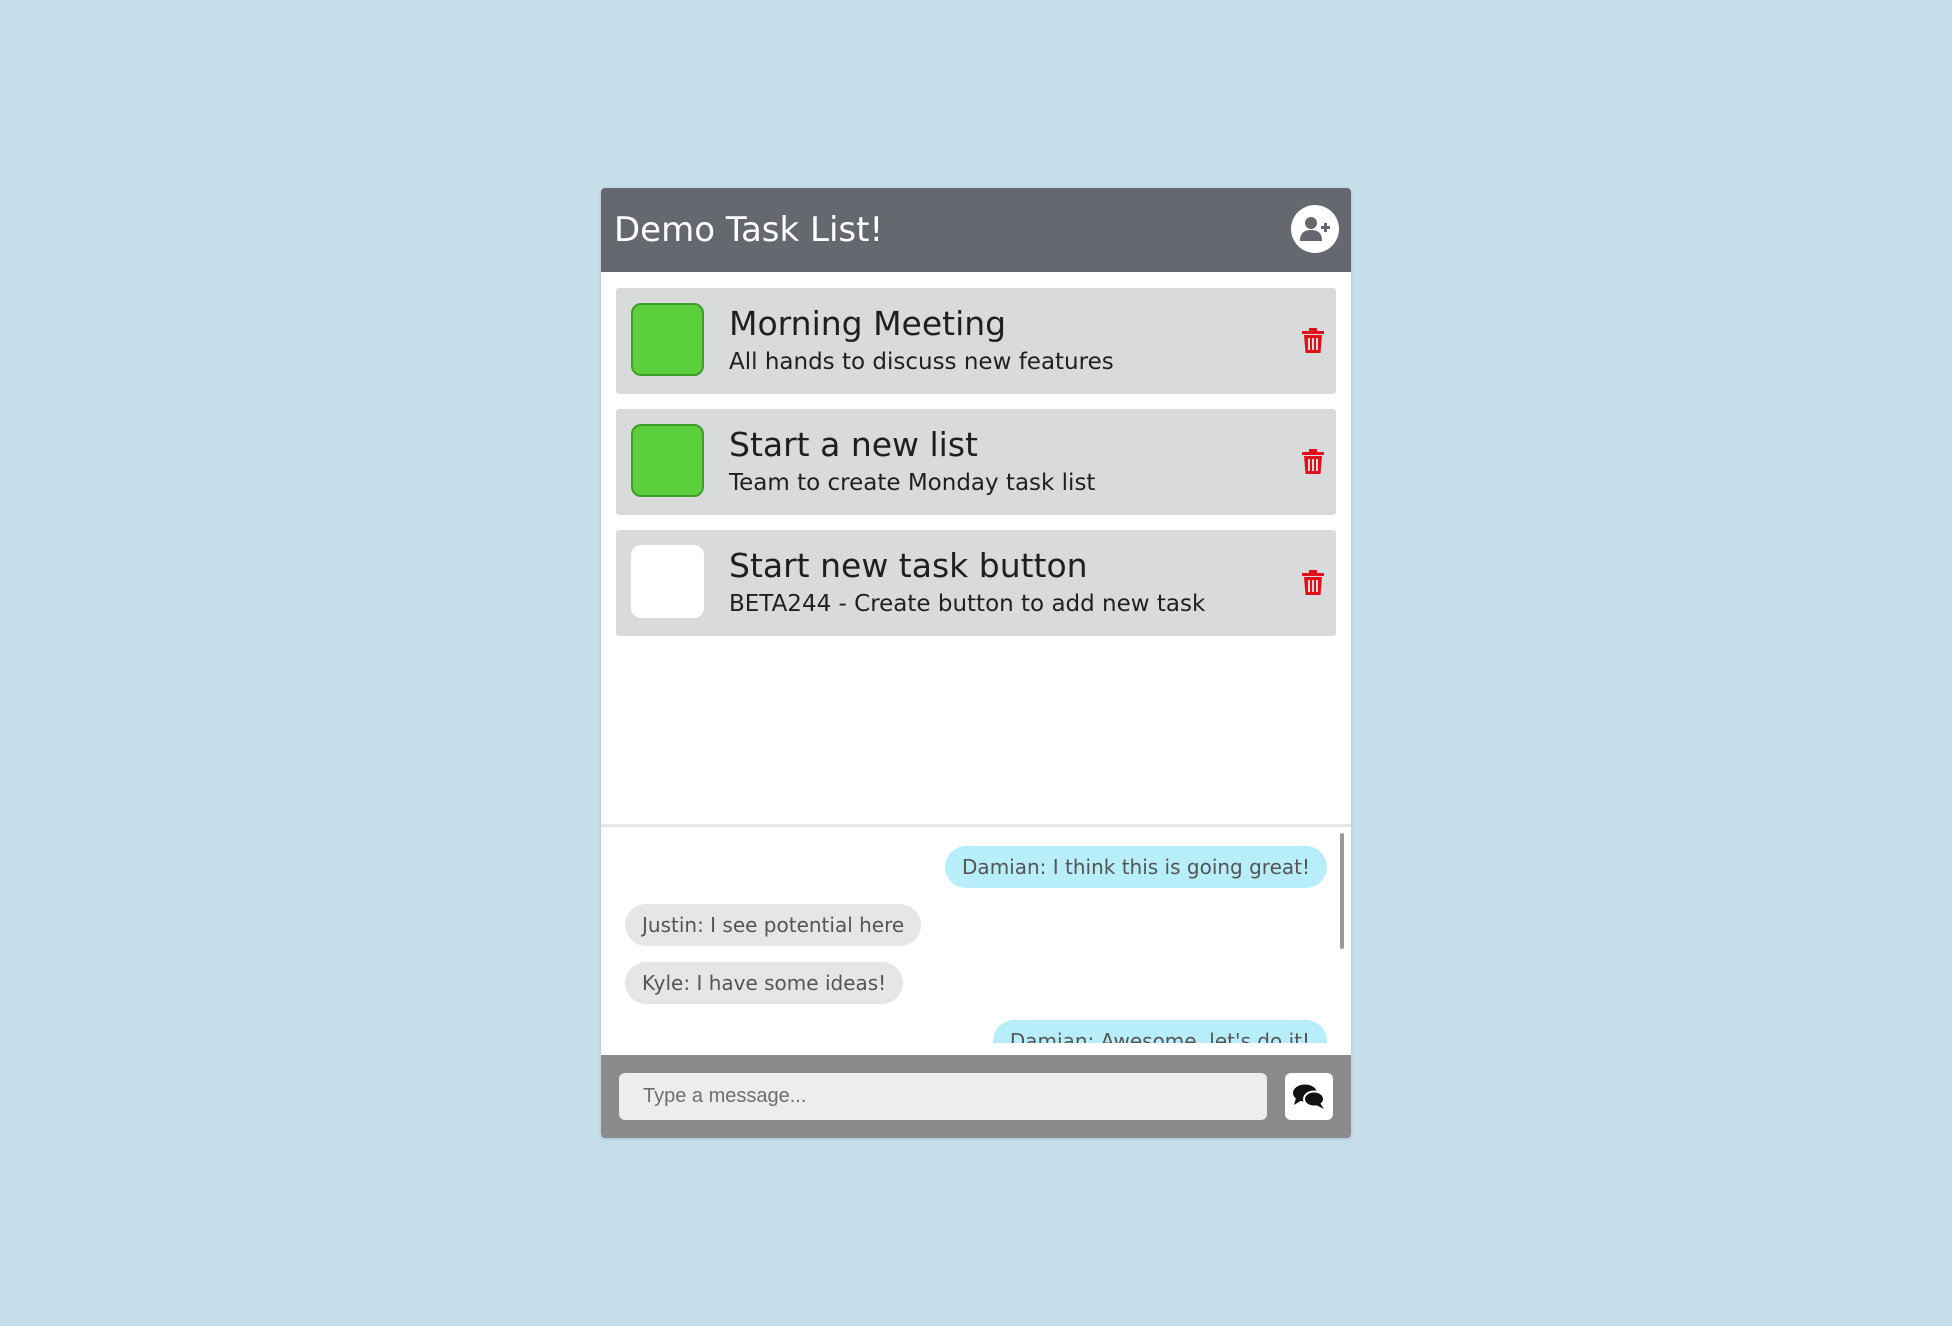  I want to click on chat-message-other: Kyle: I have some ideas!, so click(764, 983).